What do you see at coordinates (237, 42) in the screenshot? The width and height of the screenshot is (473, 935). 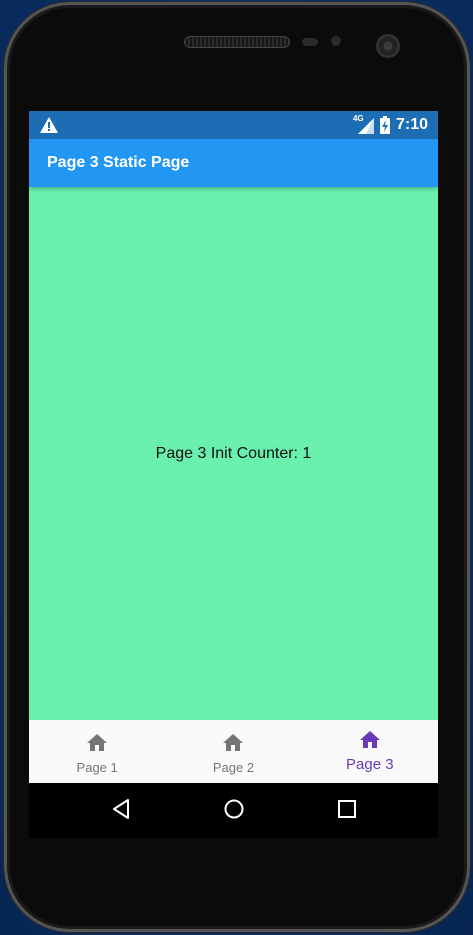 I see `earpiece-speaker` at bounding box center [237, 42].